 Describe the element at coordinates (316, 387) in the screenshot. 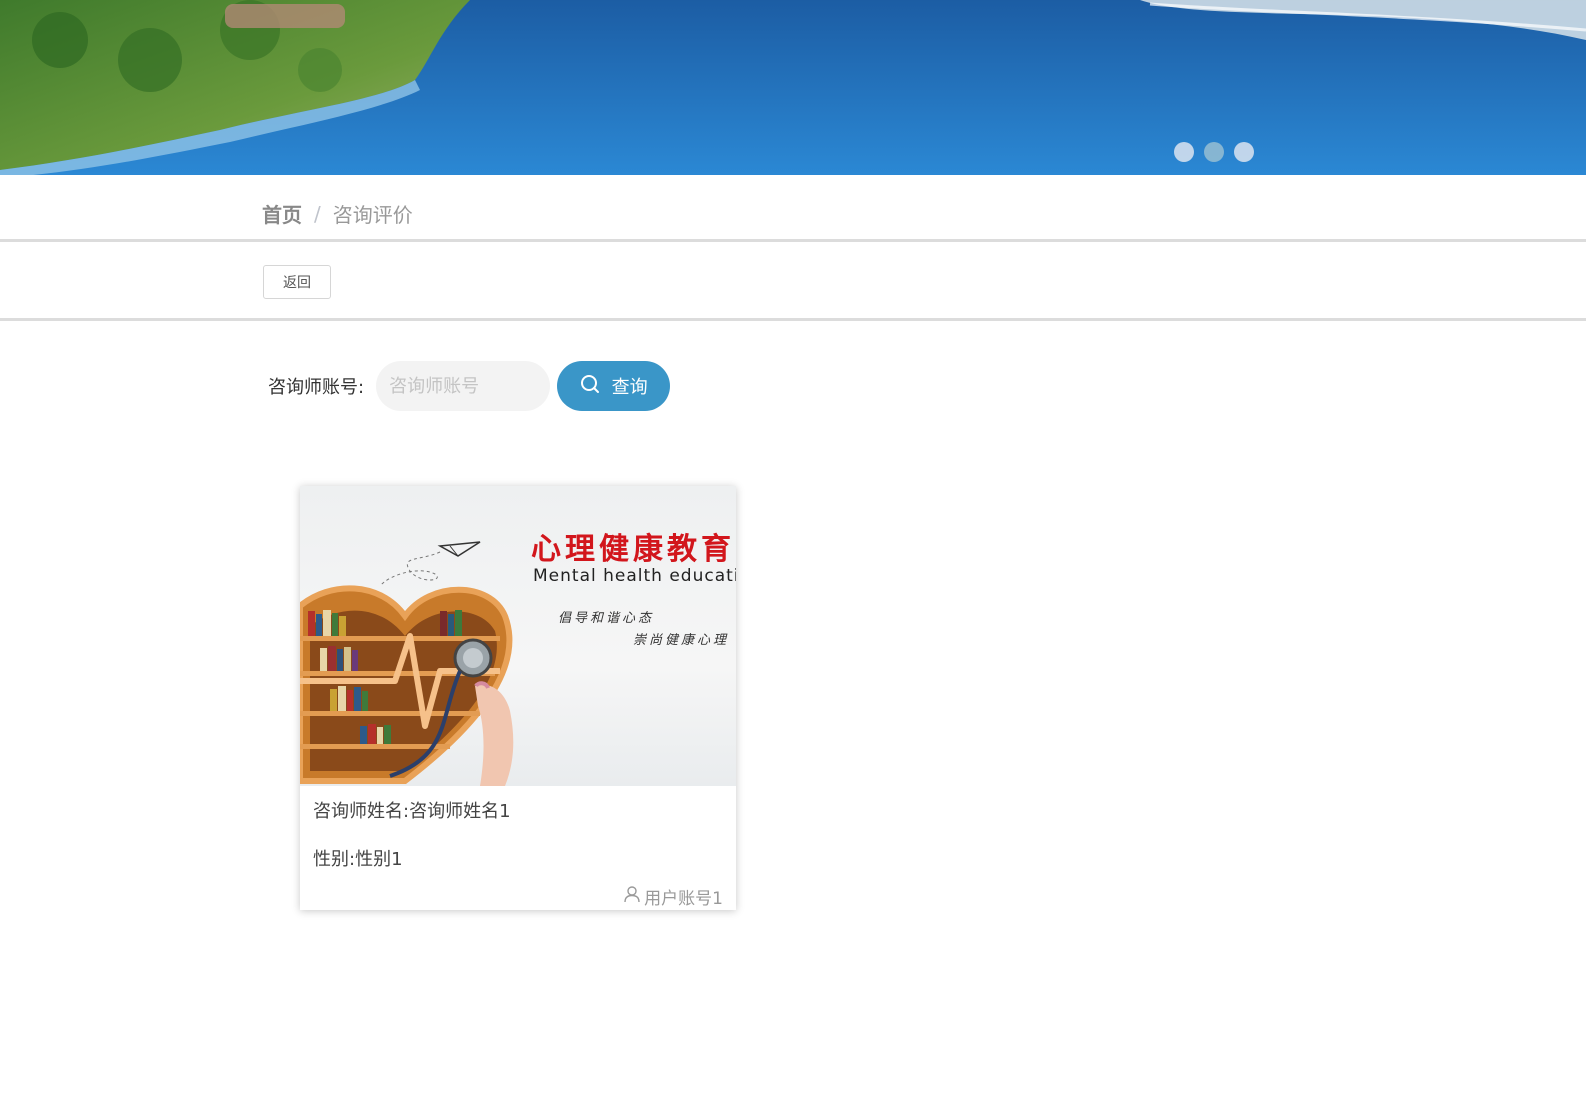

I see `search-label: 咨询师账号:` at that location.